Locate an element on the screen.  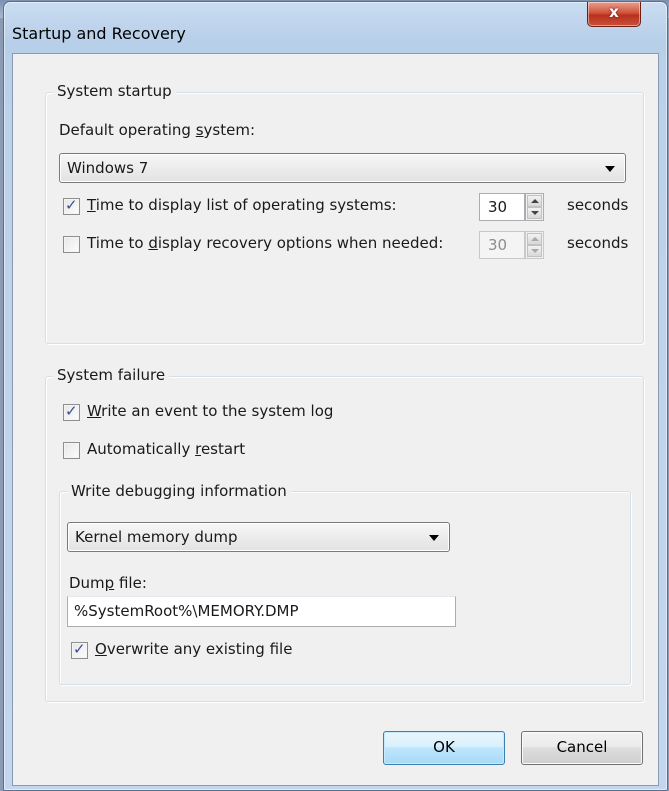
auto-restart-label: Automatically restart is located at coordinates (166, 449).